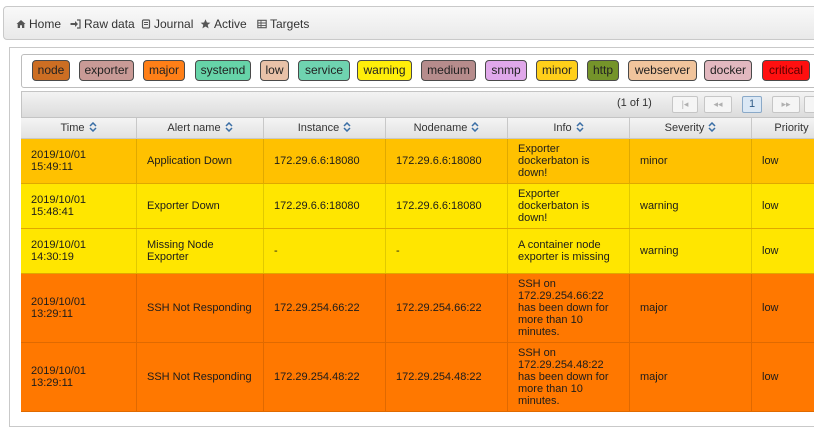 Image resolution: width=814 pixels, height=427 pixels. I want to click on col-info-header: Info, so click(569, 128).